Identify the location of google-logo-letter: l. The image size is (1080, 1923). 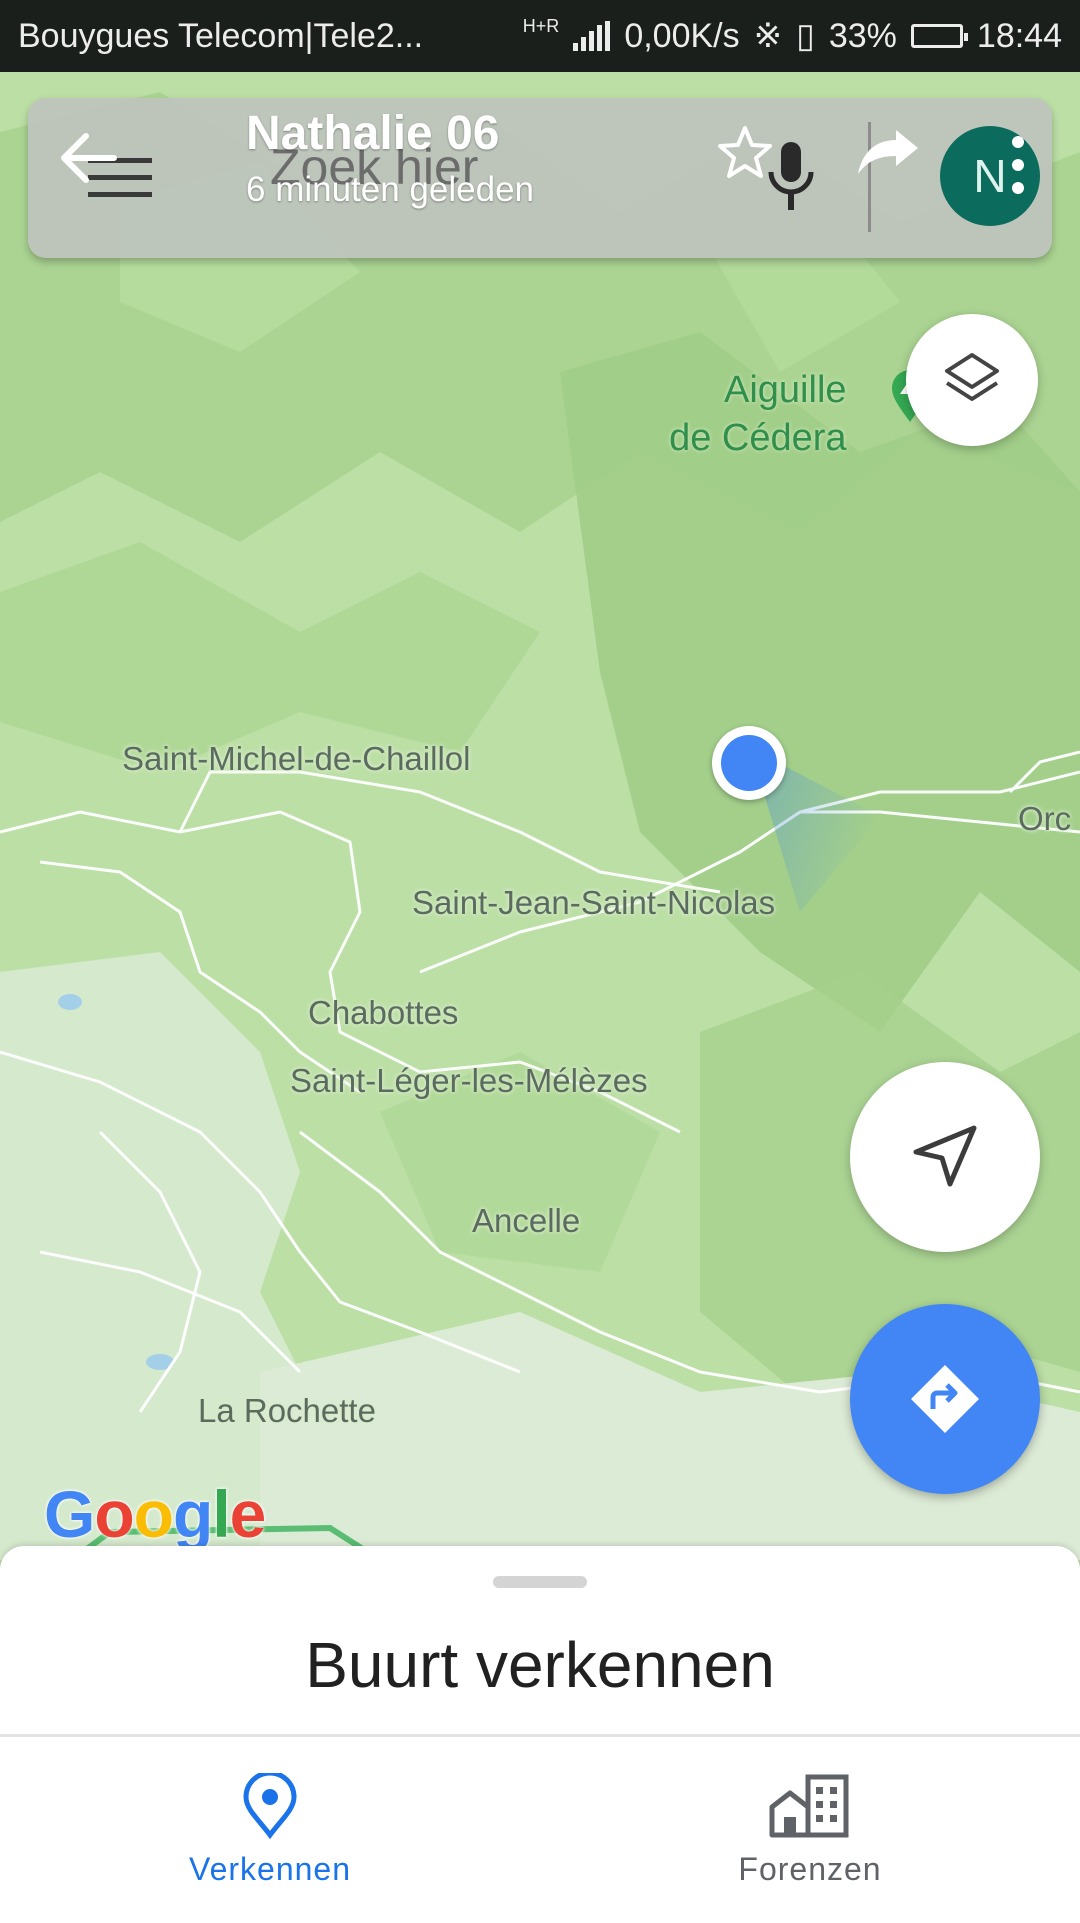
(221, 1514).